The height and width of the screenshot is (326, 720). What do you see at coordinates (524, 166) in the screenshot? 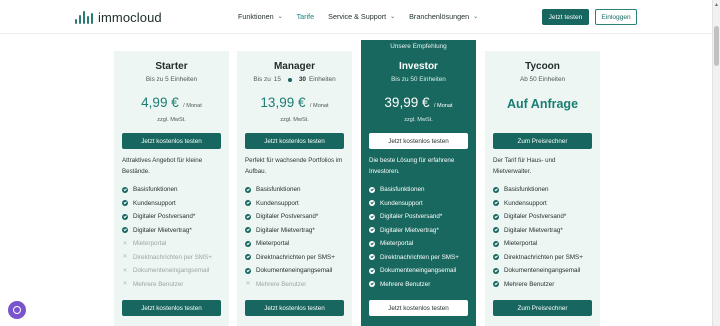
I see `plan-description: Der Tarif für Haus- und Mietverwalter.` at bounding box center [524, 166].